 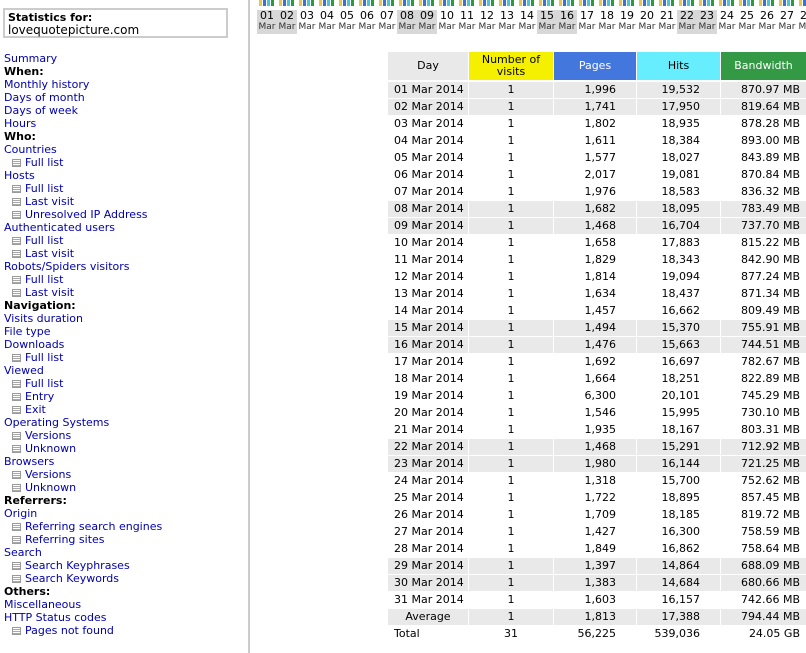 What do you see at coordinates (124, 227) in the screenshot?
I see `menu-authenticated-users: Authenticated users` at bounding box center [124, 227].